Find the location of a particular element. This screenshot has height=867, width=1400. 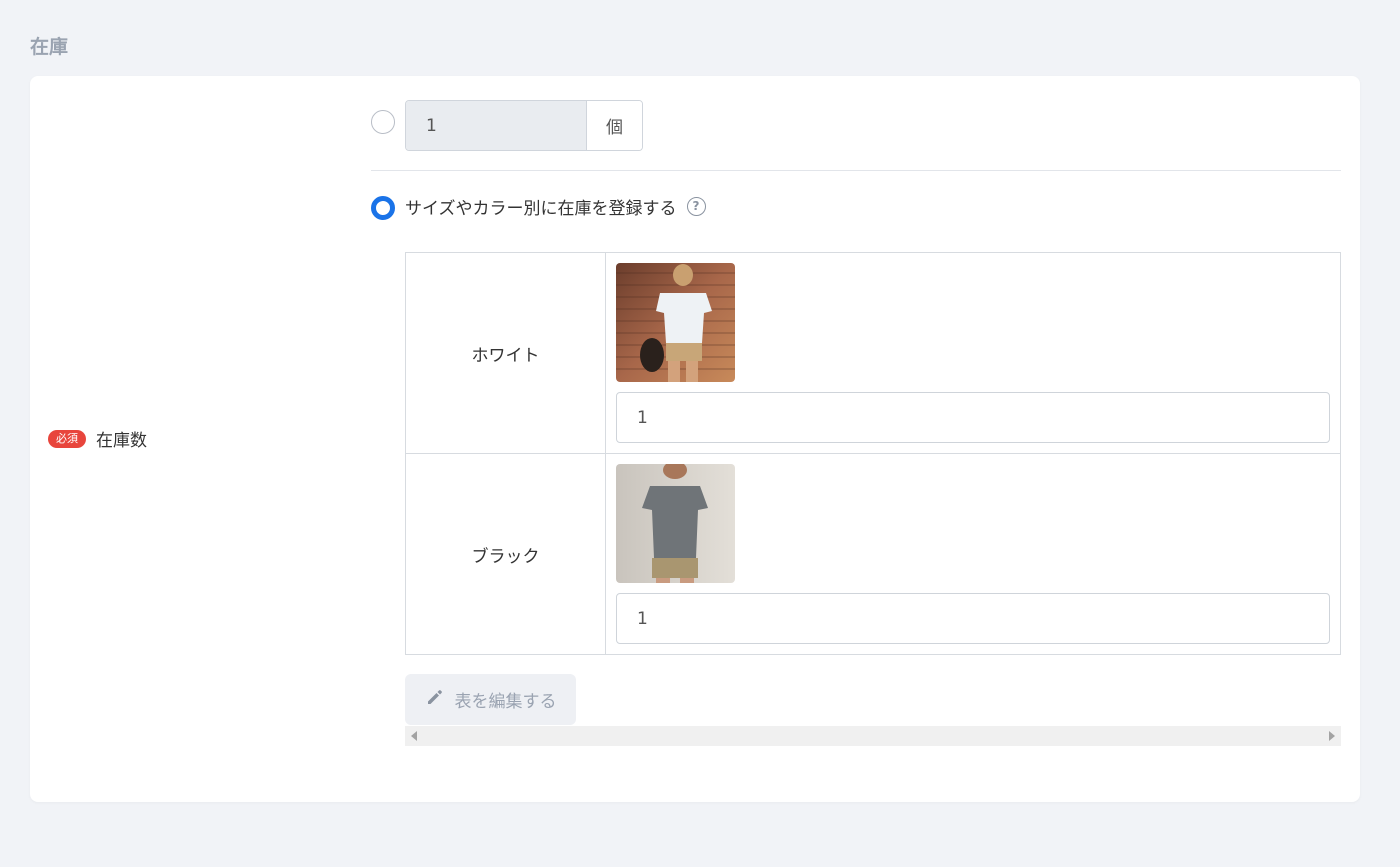

scroll-left-icon is located at coordinates (414, 736).